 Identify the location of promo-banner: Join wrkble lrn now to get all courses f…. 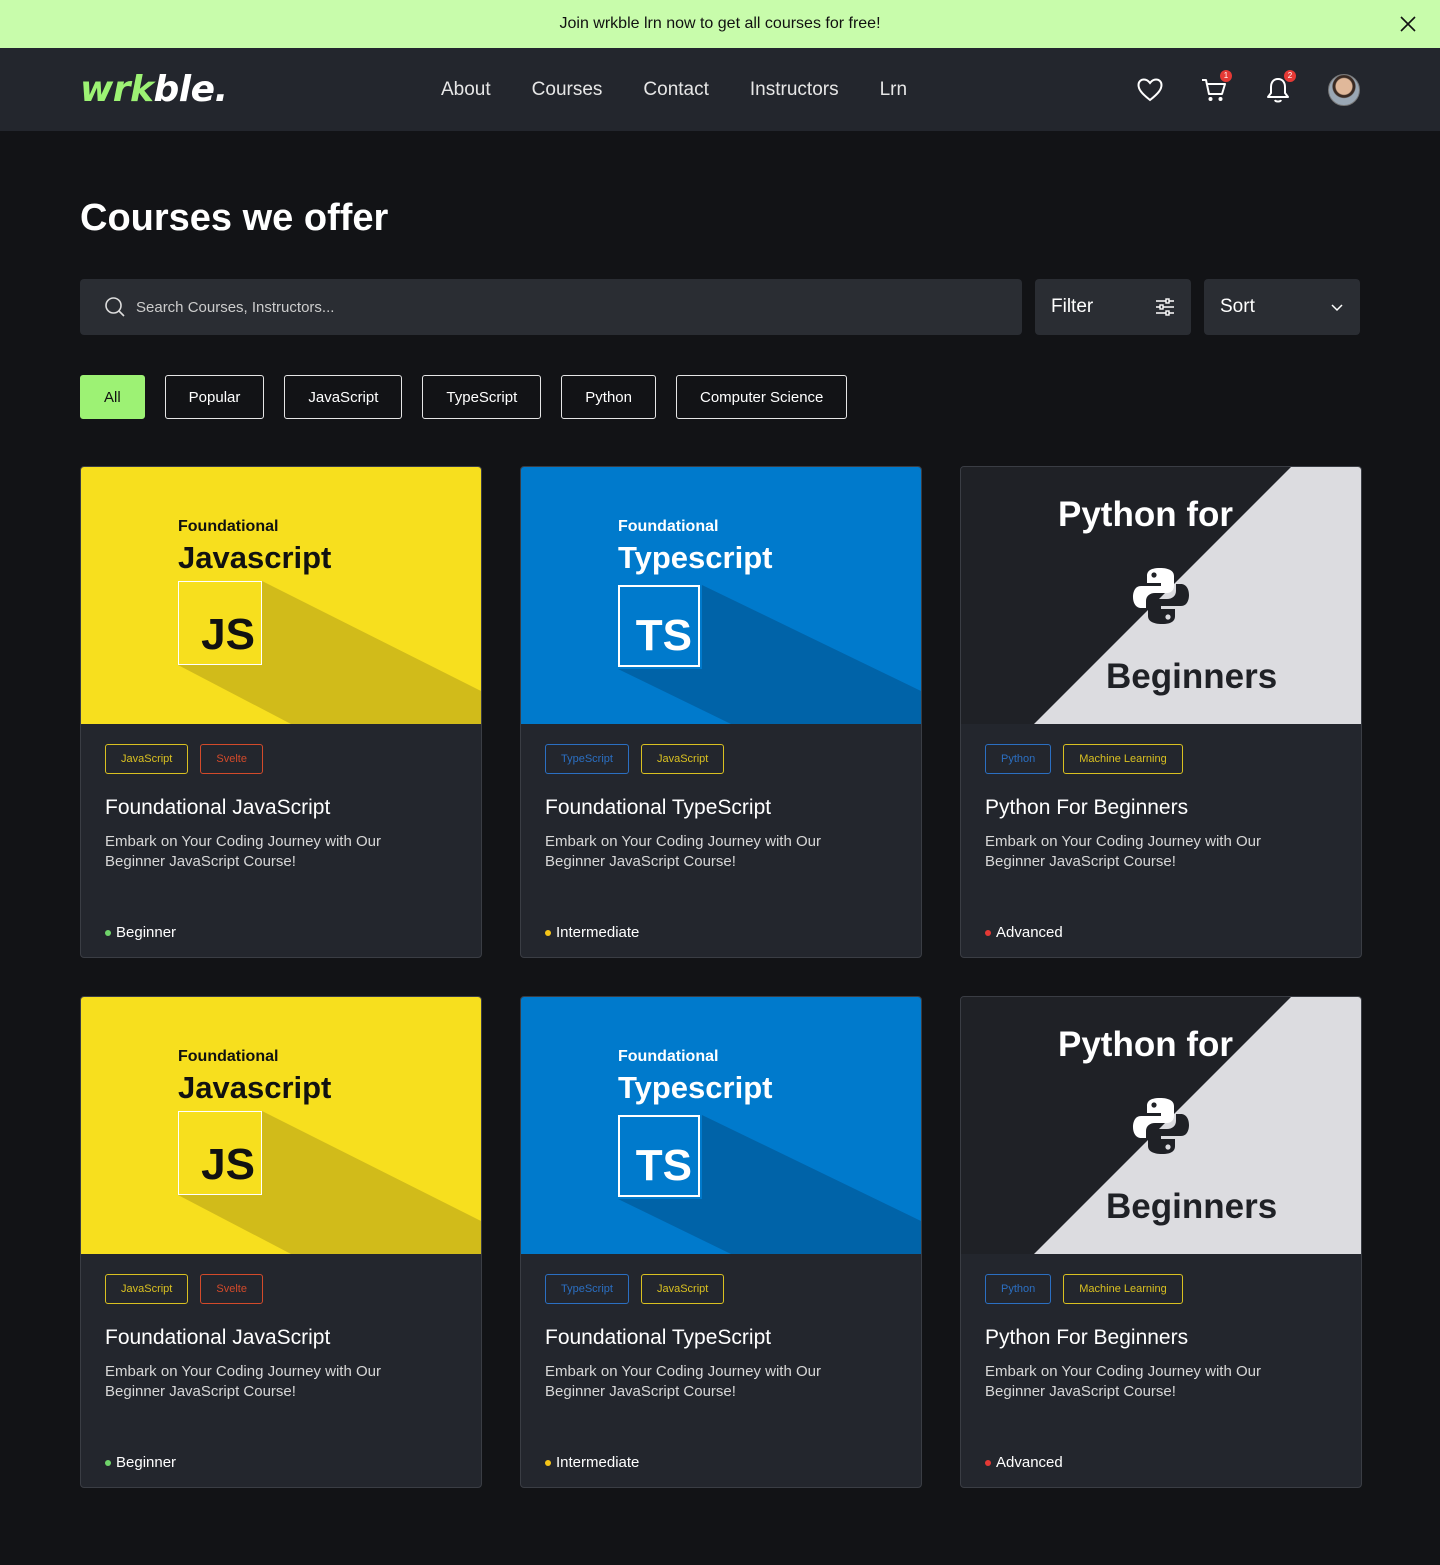
(720, 24).